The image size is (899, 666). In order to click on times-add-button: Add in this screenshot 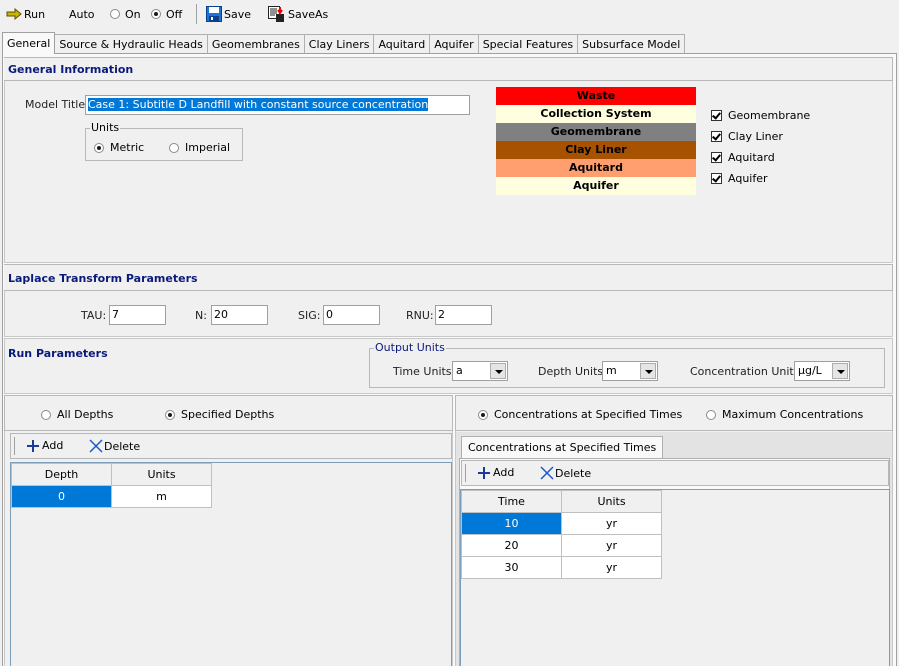, I will do `click(496, 472)`.